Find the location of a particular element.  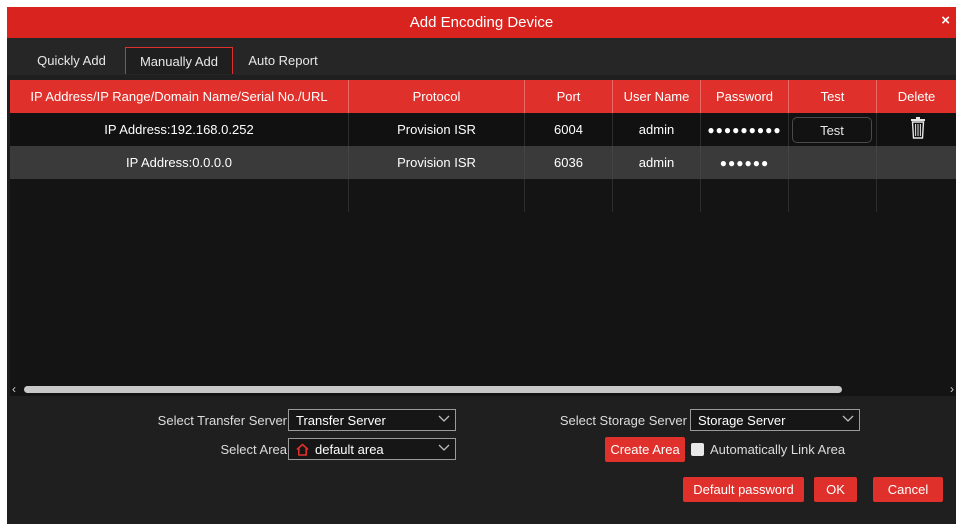

area-select: default area is located at coordinates (372, 449).